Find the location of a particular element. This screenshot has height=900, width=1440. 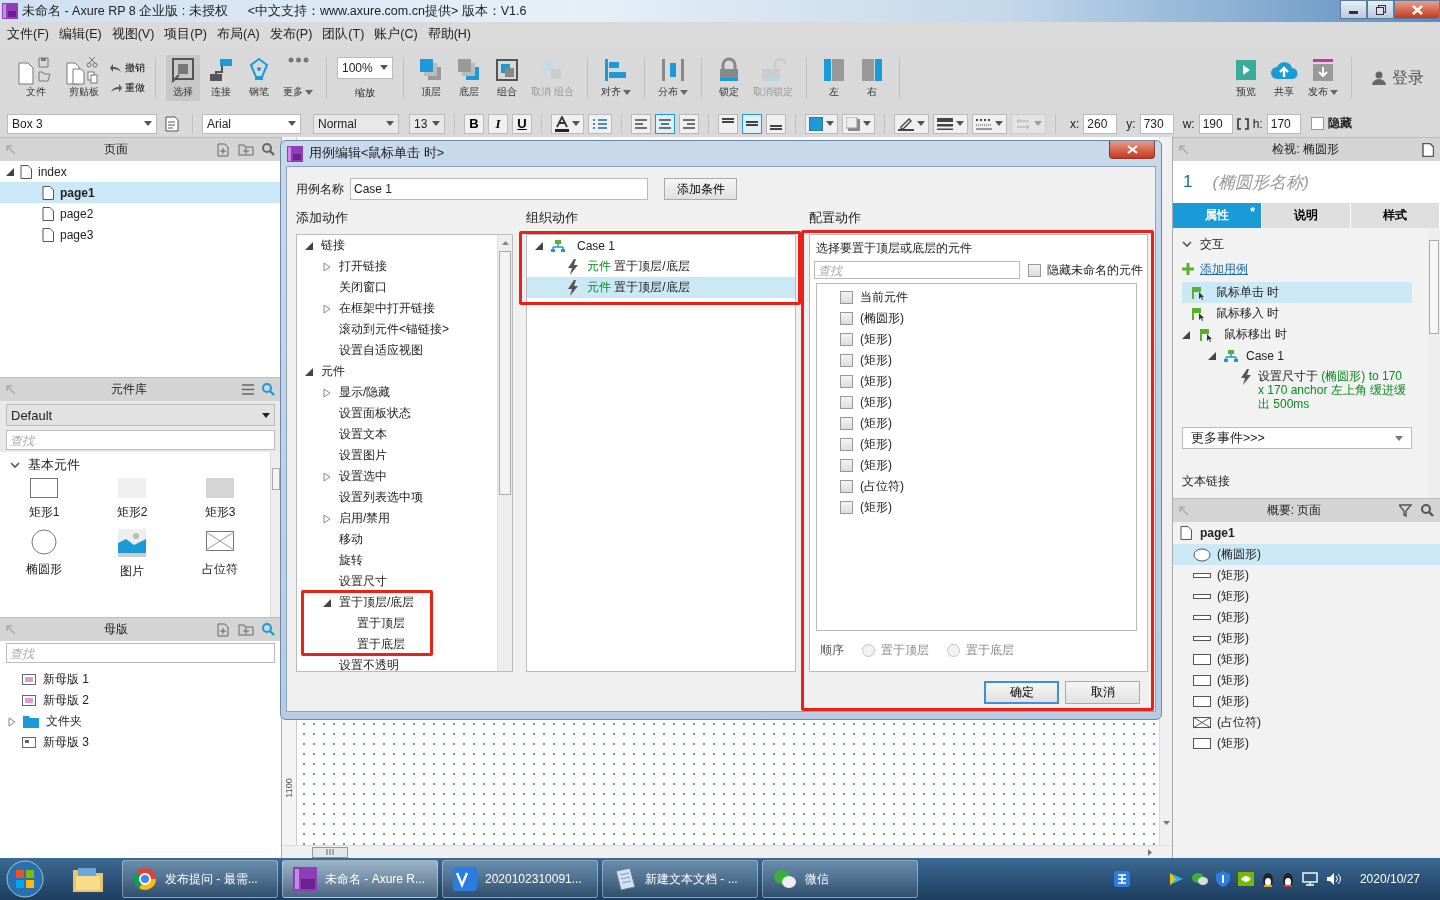

page-item: index is located at coordinates (140, 171).